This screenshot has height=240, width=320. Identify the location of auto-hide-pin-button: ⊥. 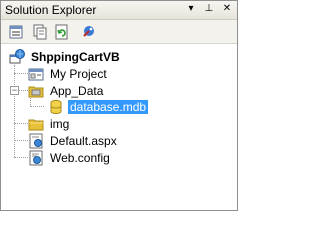
(209, 9).